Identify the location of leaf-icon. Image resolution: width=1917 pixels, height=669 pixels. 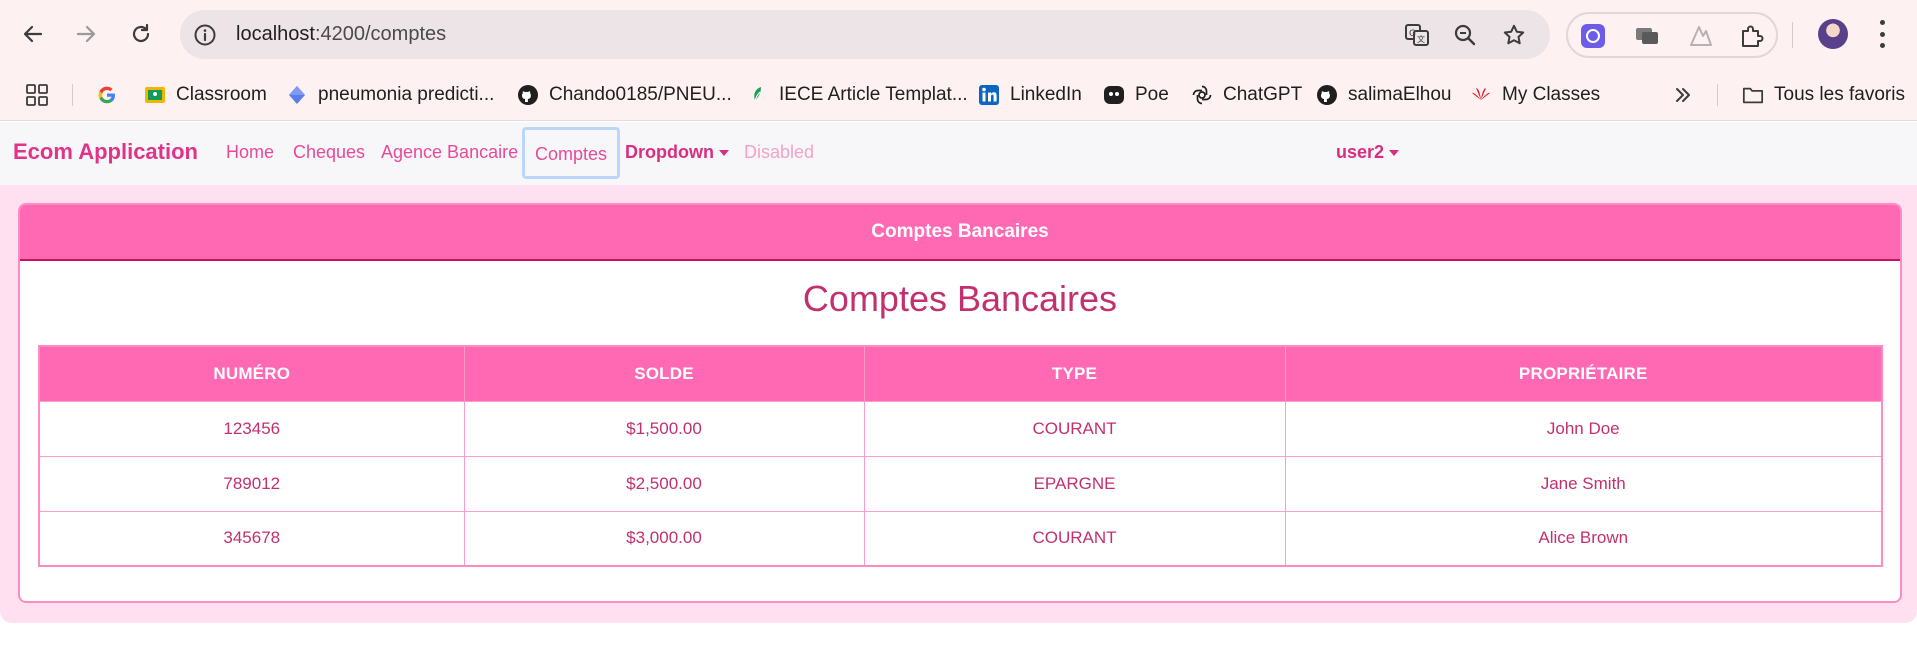
(758, 95).